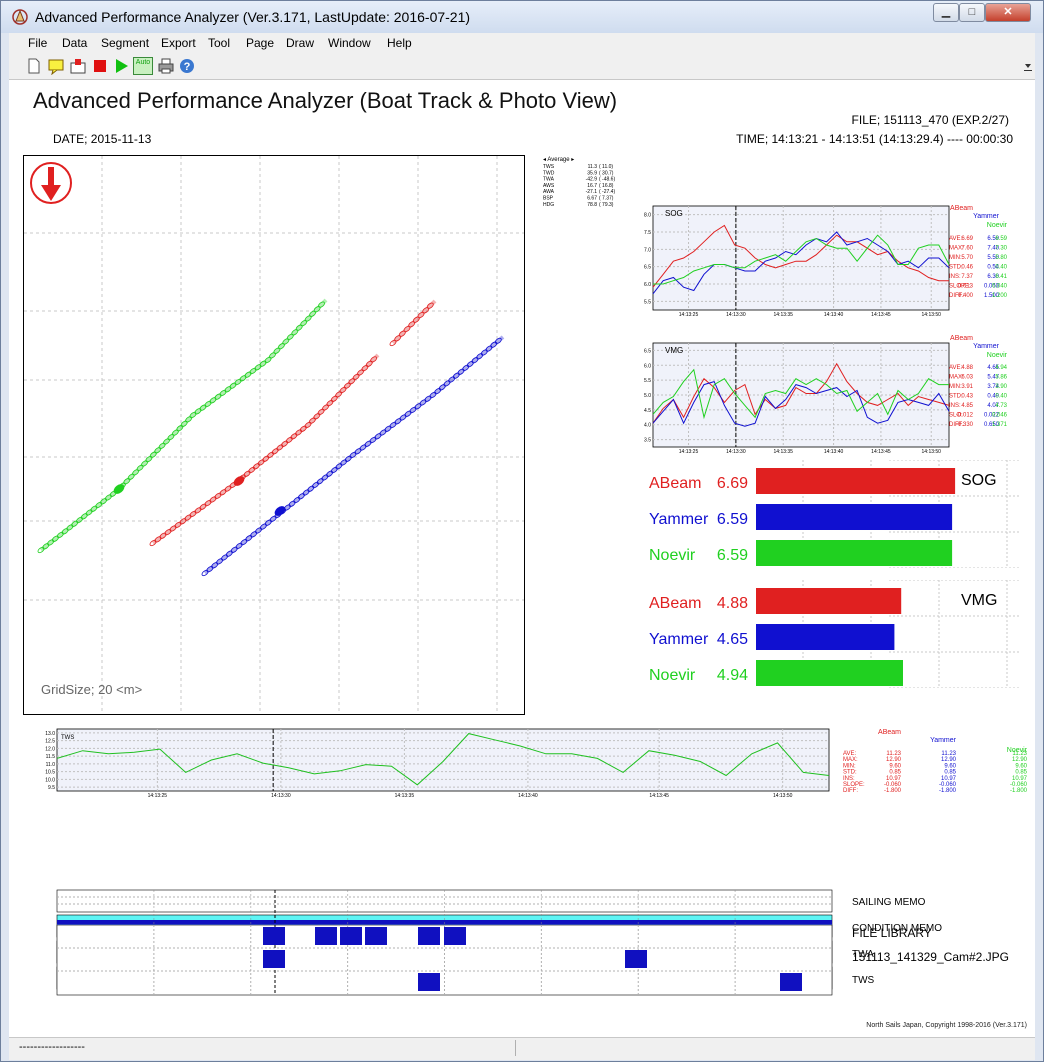 This screenshot has width=1044, height=1062. What do you see at coordinates (166, 66) in the screenshot?
I see `print-icon` at bounding box center [166, 66].